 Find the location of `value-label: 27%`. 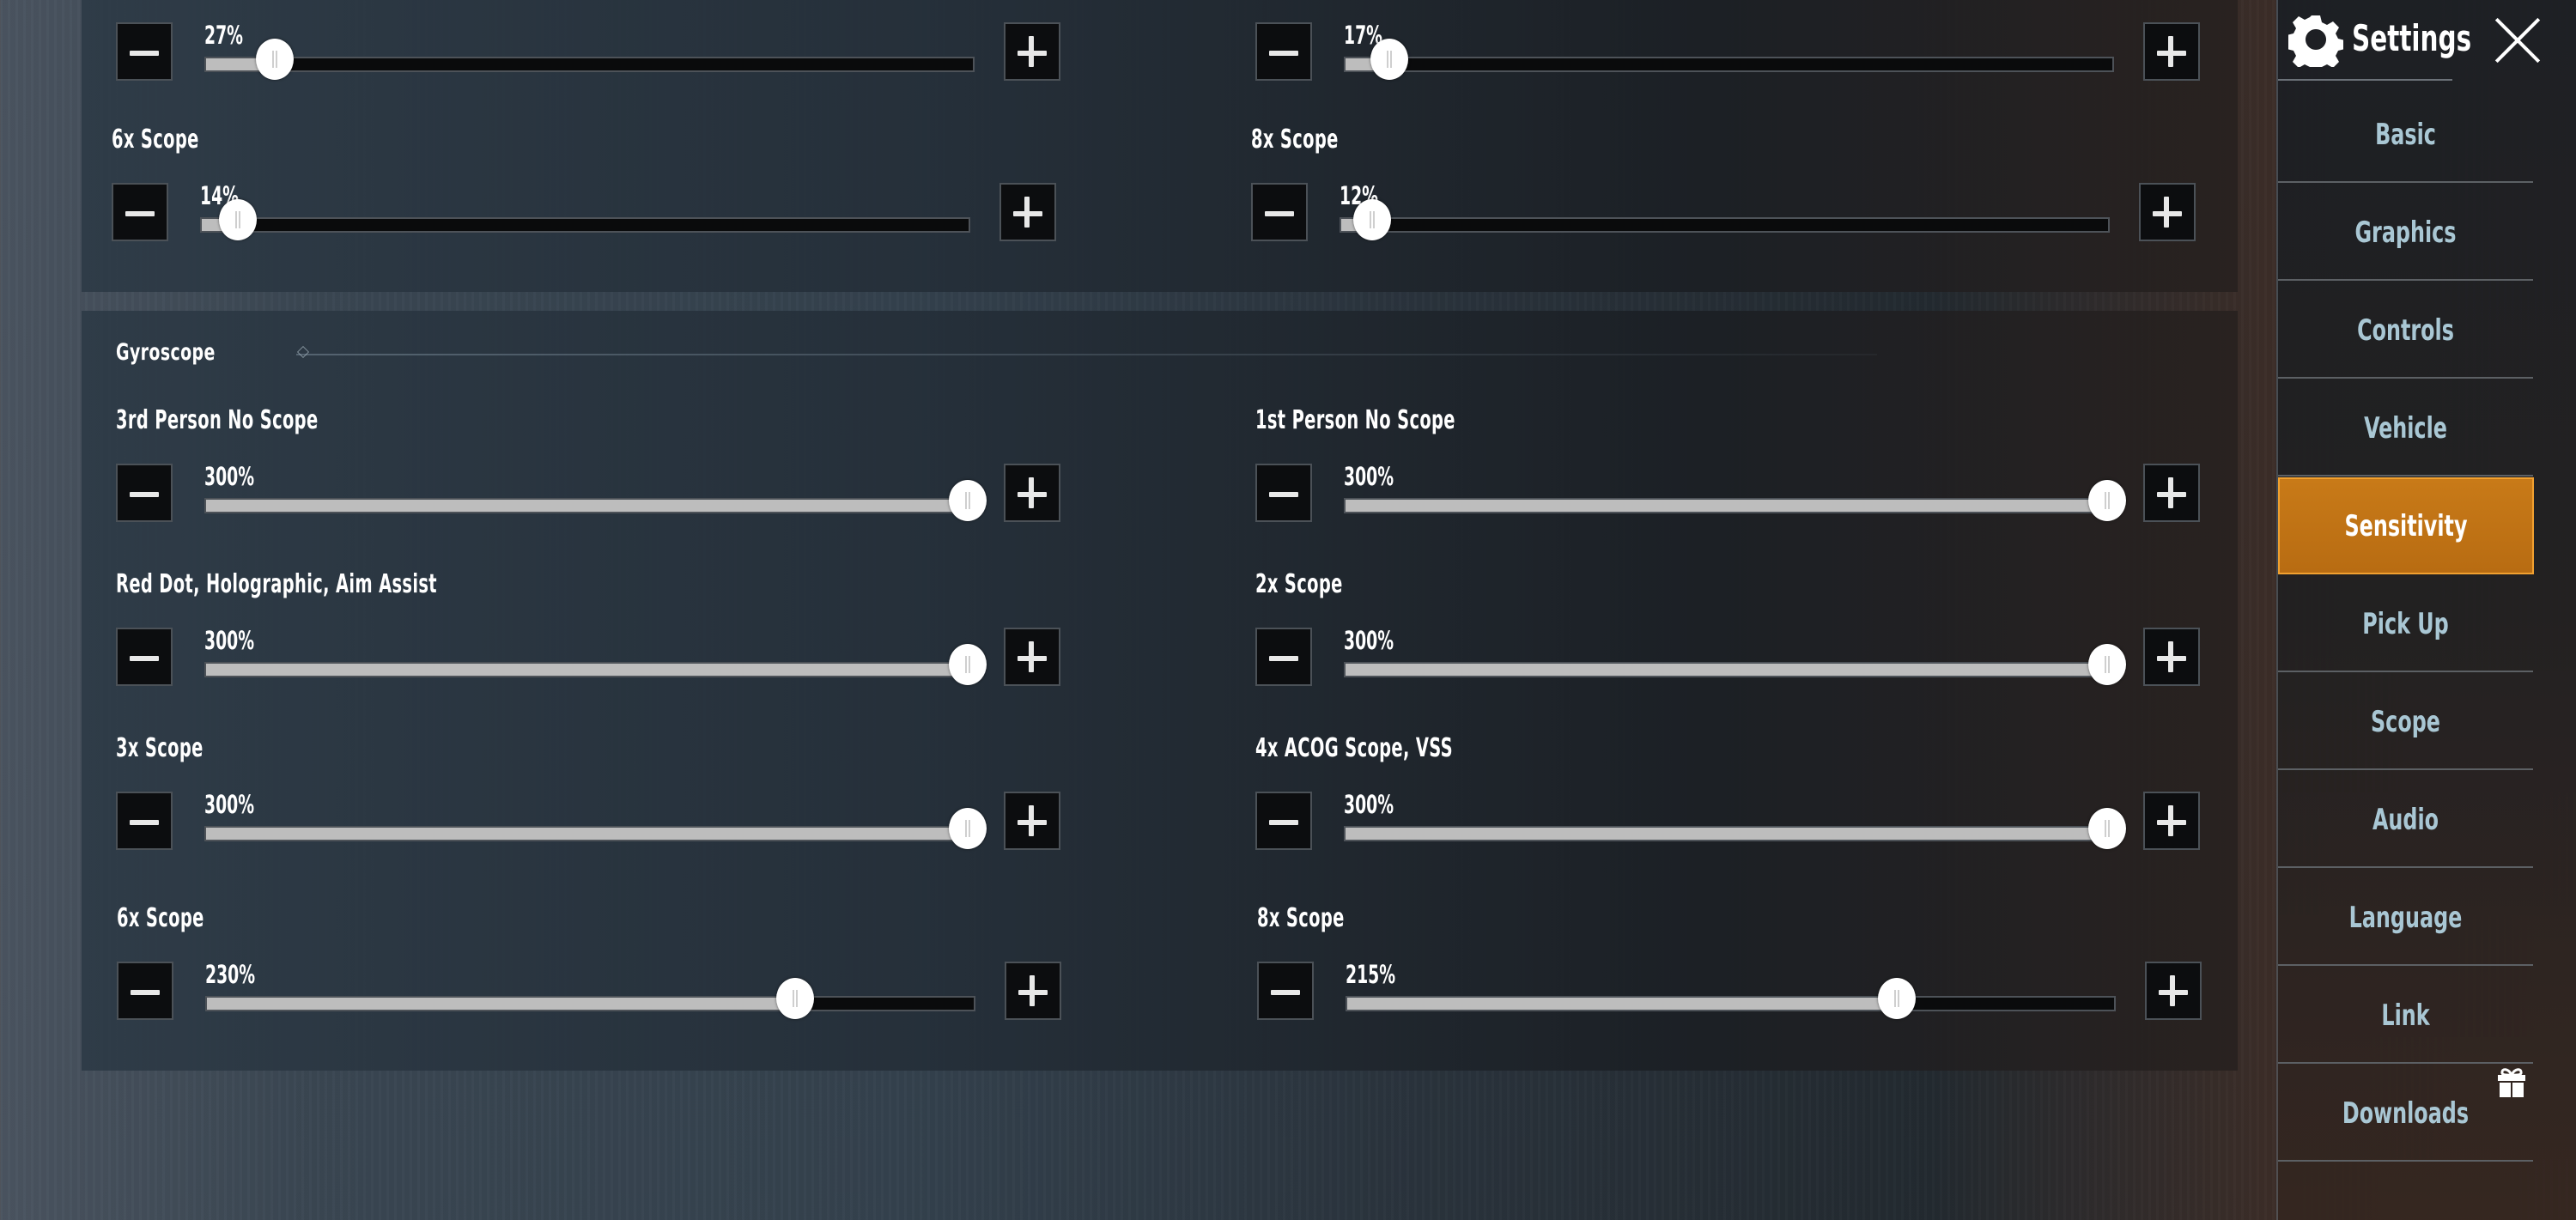

value-label: 27% is located at coordinates (223, 35).